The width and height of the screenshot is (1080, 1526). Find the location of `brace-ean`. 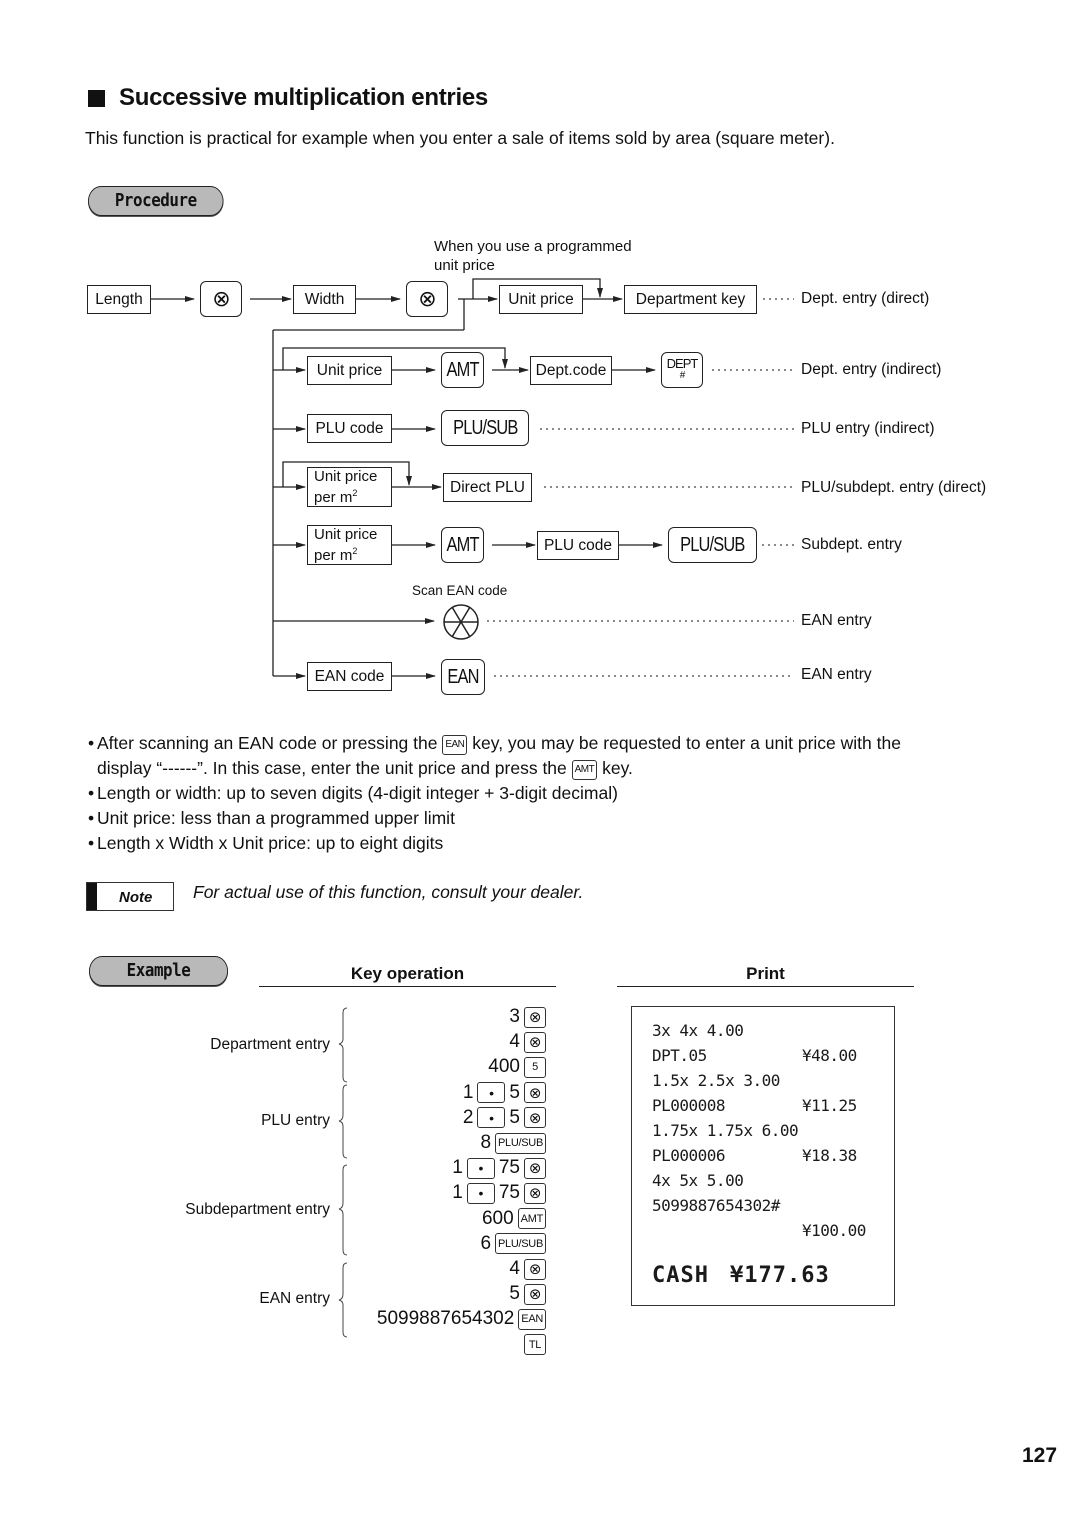

brace-ean is located at coordinates (343, 1300).